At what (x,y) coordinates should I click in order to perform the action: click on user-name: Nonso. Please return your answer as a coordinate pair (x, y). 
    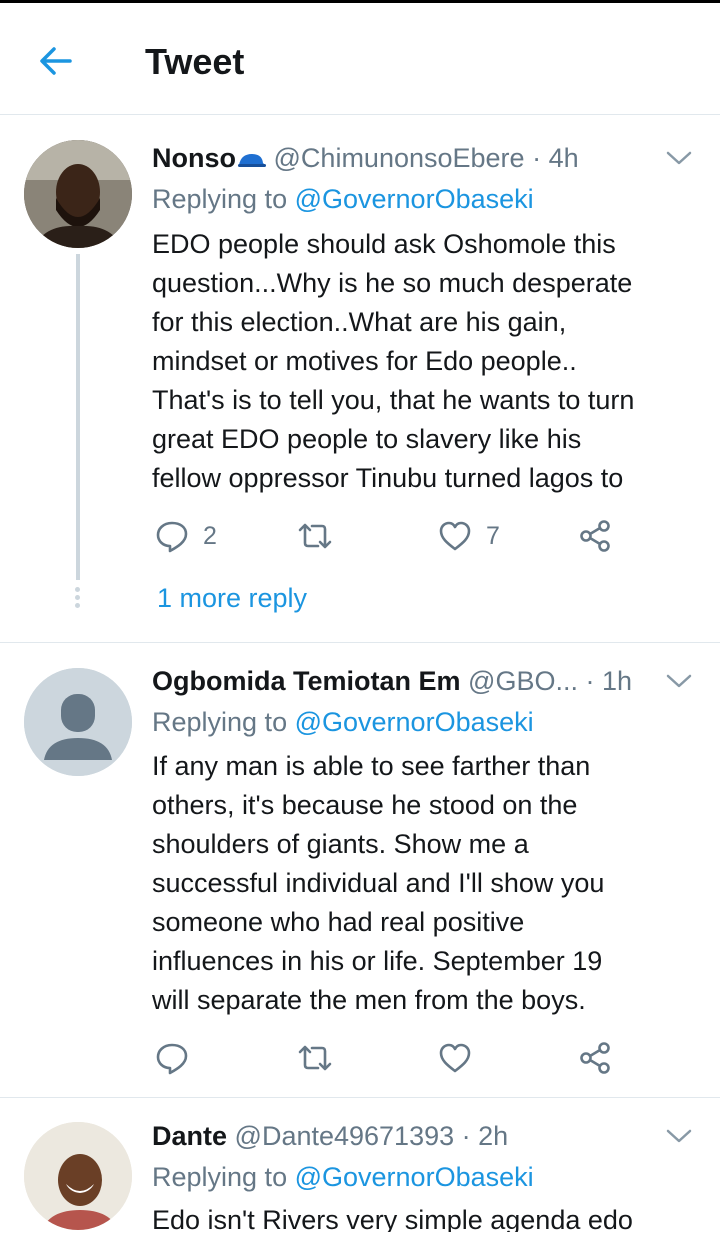
    Looking at the image, I should click on (194, 158).